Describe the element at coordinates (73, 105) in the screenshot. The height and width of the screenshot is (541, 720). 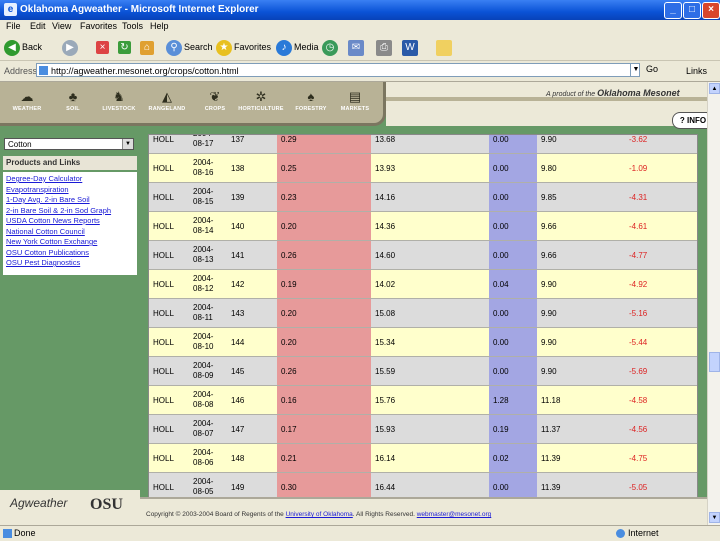
I see `nav-soil: ♣ SOIL` at that location.